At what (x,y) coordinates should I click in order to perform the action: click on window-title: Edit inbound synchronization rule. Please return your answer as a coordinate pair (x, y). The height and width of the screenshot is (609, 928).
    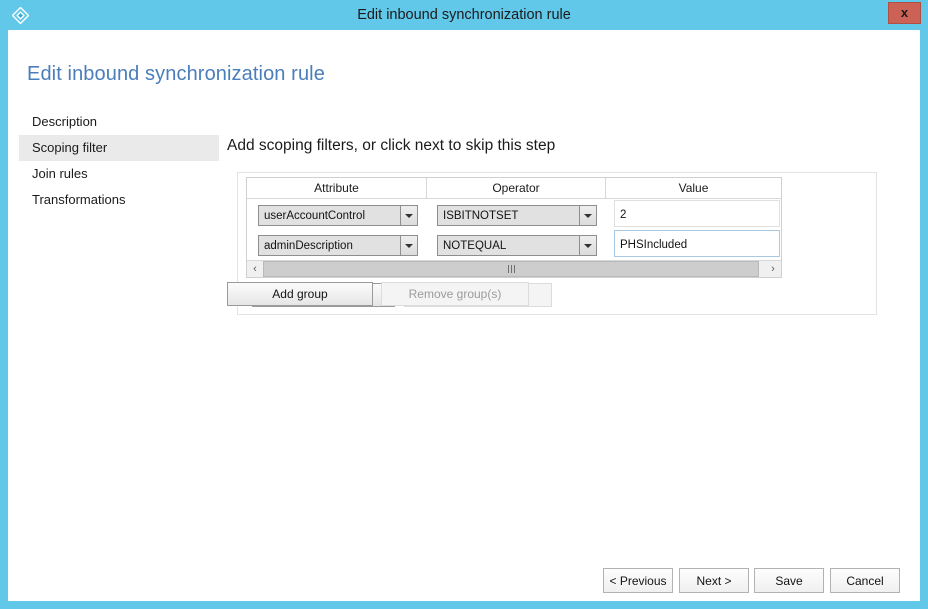
    Looking at the image, I should click on (464, 15).